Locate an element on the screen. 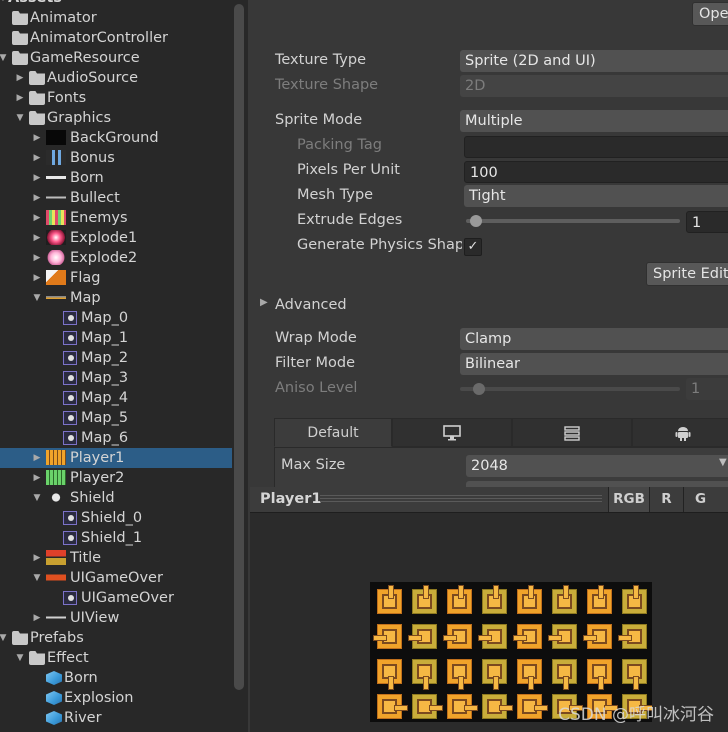  tree-item: ▶ Title is located at coordinates (116, 558).